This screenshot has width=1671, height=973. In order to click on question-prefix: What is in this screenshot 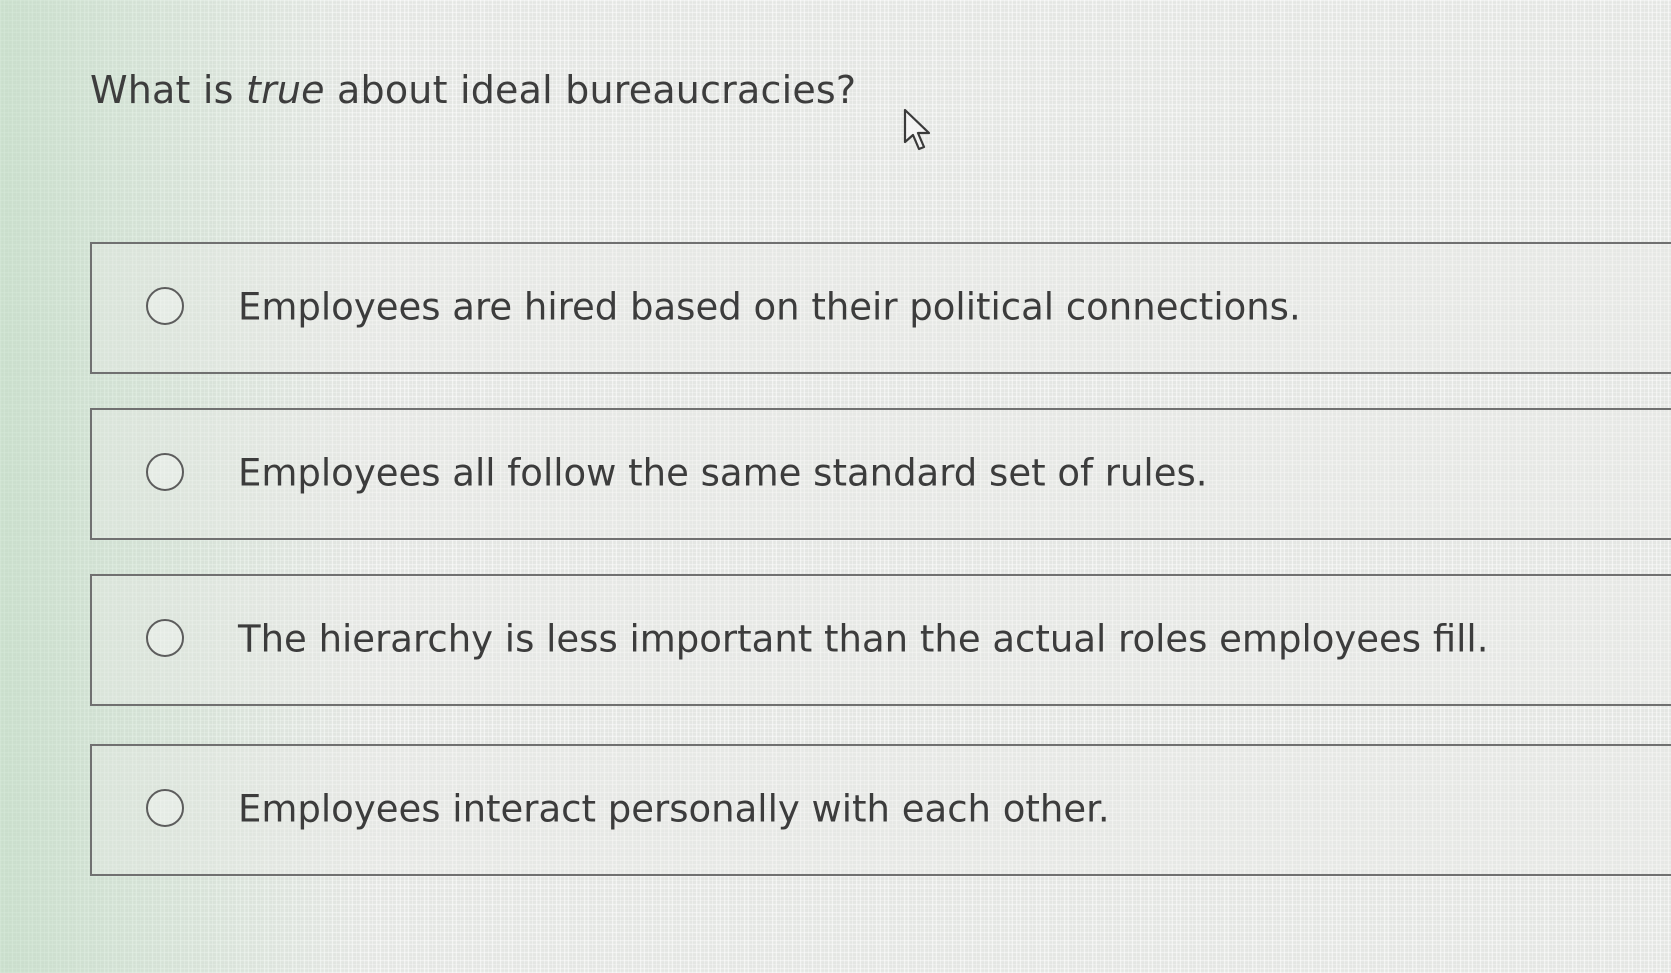, I will do `click(168, 90)`.